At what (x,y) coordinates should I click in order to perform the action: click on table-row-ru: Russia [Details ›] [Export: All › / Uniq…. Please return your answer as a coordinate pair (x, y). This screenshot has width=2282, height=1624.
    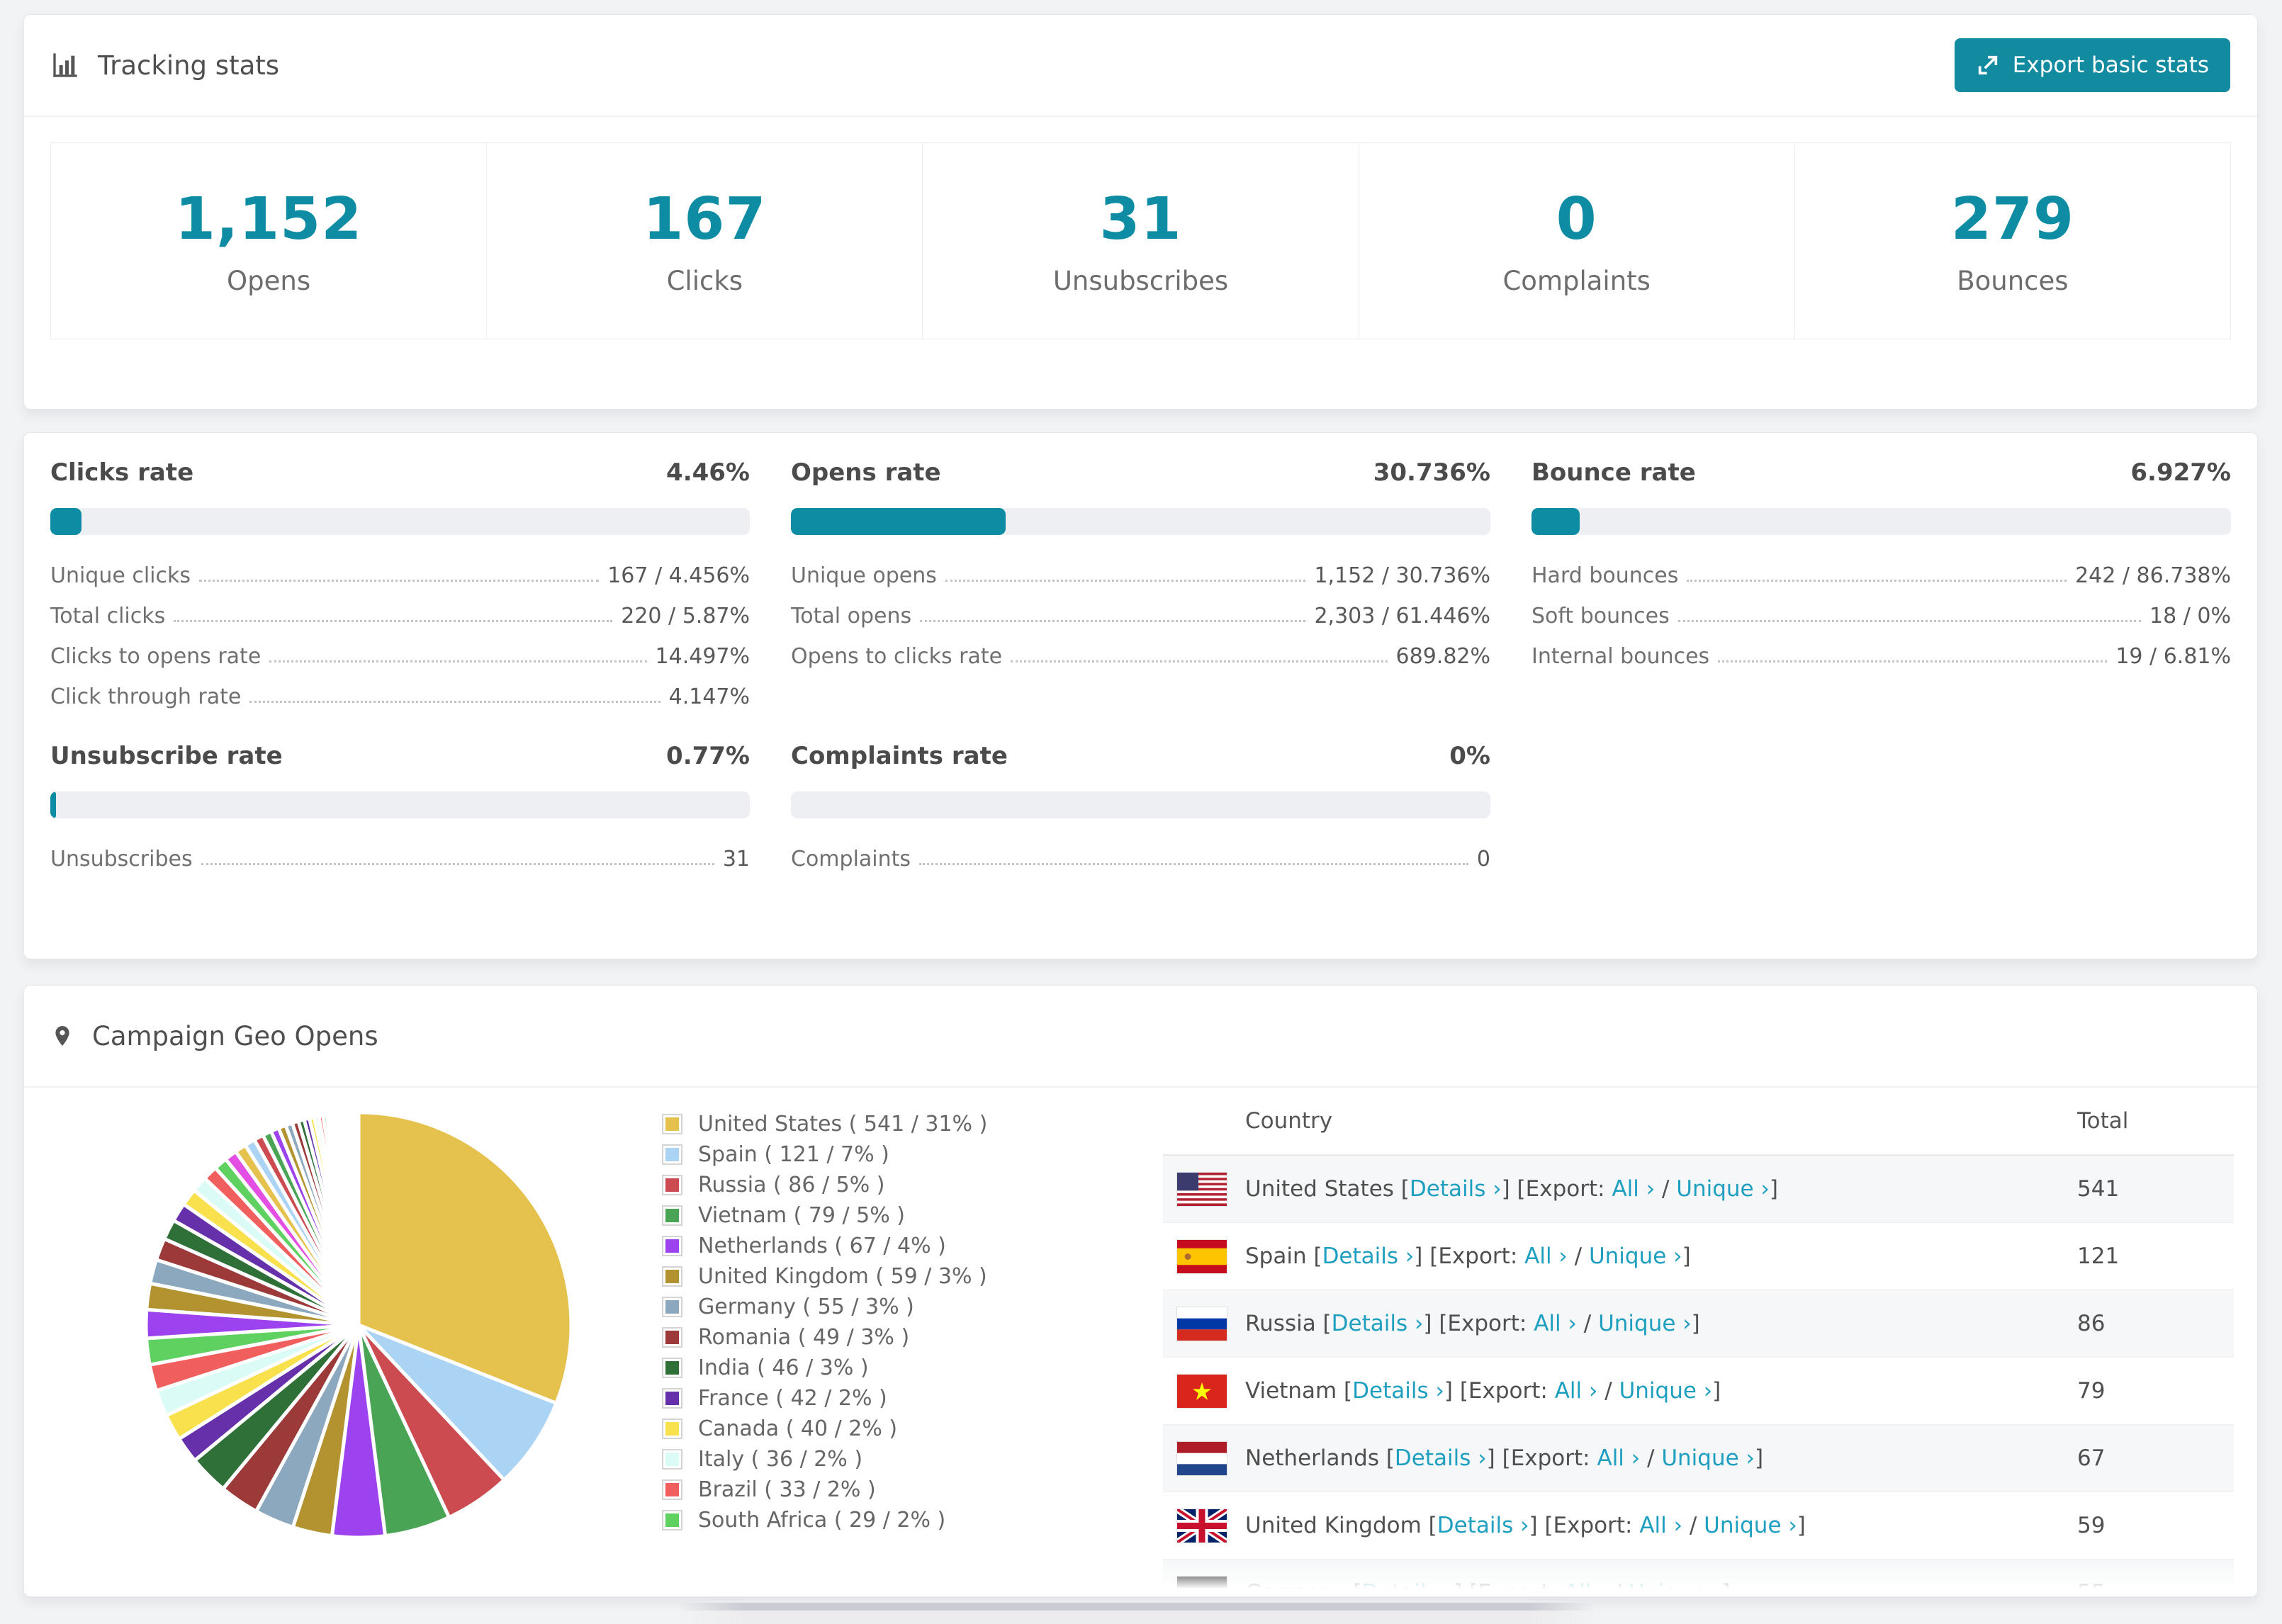
    Looking at the image, I should click on (1698, 1324).